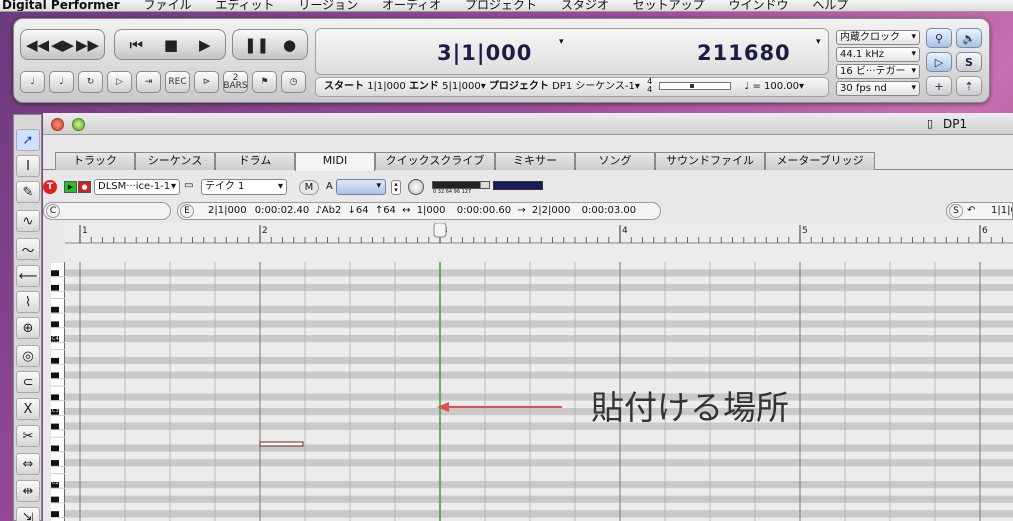 This screenshot has width=1013, height=521. I want to click on auto-rewind-button: ⊳, so click(206, 82).